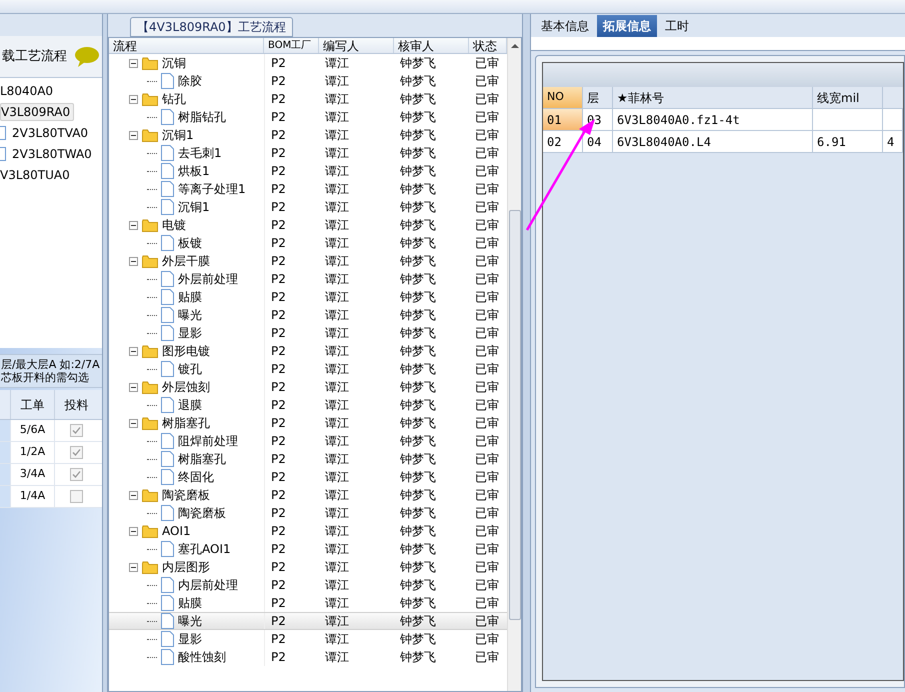 Image resolution: width=905 pixels, height=692 pixels. Describe the element at coordinates (76, 404) in the screenshot. I see `column-header: 投料` at that location.